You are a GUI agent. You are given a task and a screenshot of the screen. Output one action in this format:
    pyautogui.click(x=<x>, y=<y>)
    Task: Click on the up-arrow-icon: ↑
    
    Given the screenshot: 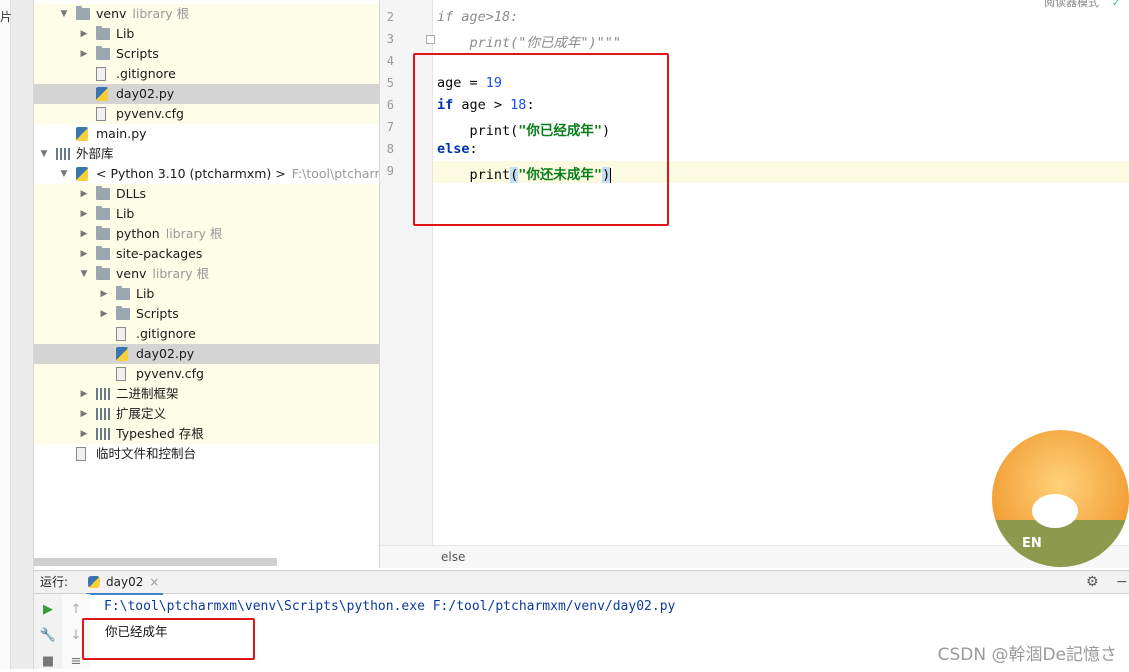 What is the action you would take?
    pyautogui.click(x=76, y=610)
    